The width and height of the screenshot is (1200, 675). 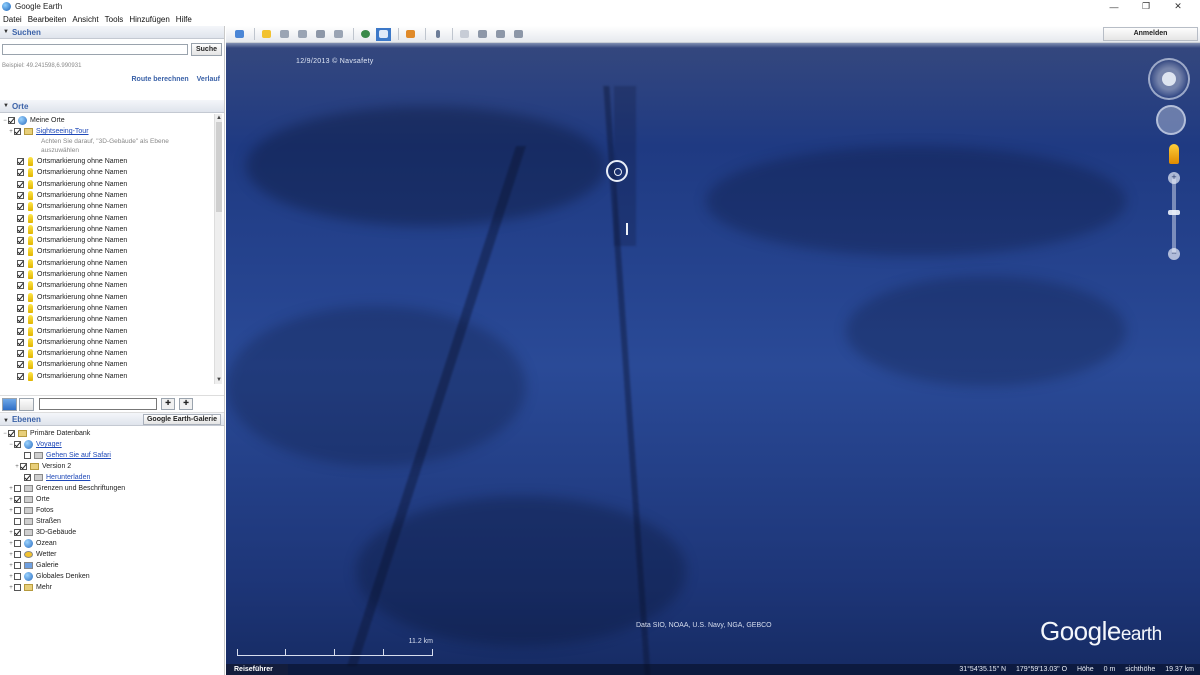 What do you see at coordinates (49, 444) in the screenshot?
I see `layer-link: Voyager` at bounding box center [49, 444].